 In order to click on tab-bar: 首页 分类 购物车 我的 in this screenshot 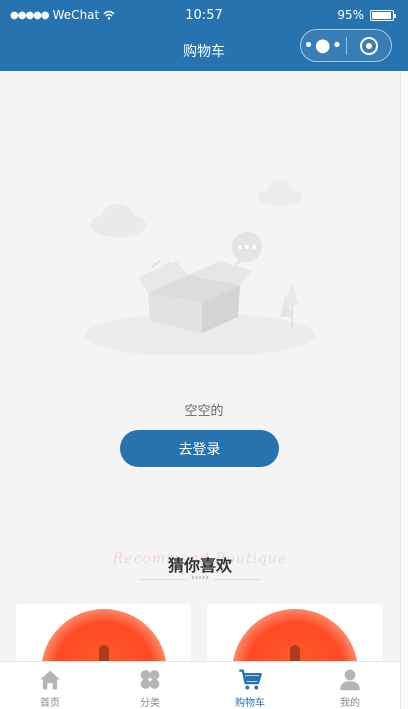, I will do `click(200, 685)`.